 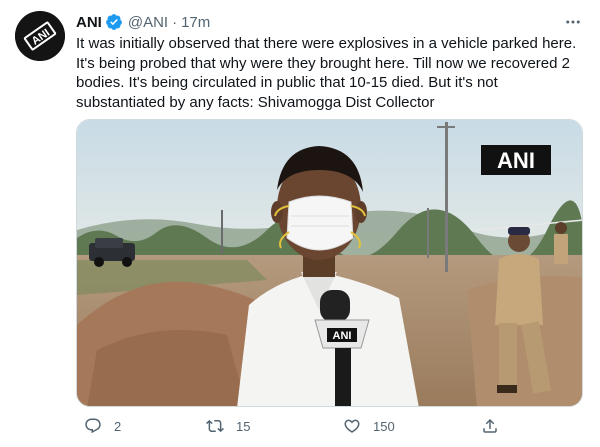 I want to click on like-count: 150, so click(x=384, y=426).